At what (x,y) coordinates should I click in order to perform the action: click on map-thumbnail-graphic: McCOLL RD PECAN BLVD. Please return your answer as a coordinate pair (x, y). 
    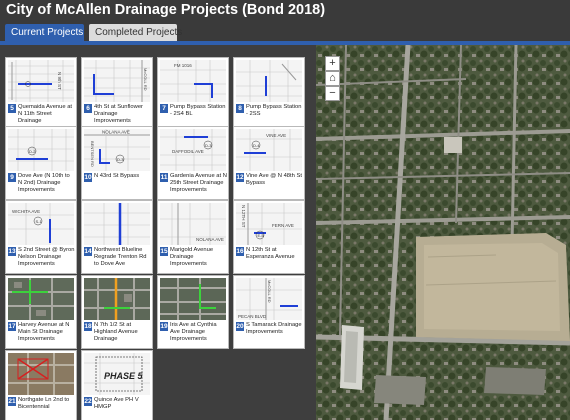
    Looking at the image, I should click on (269, 299).